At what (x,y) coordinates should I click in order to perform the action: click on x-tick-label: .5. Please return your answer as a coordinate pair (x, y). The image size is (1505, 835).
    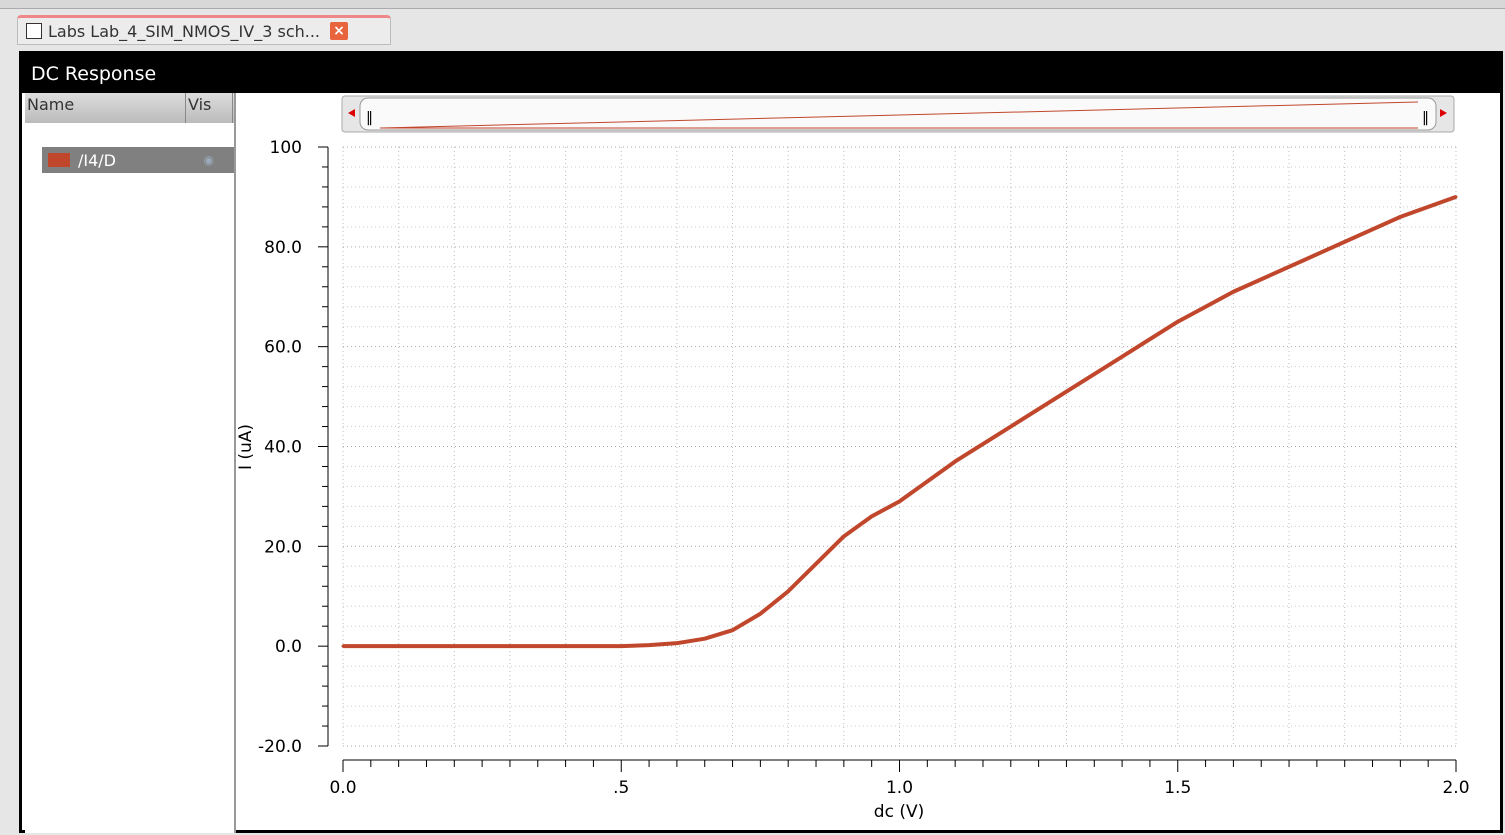
    Looking at the image, I should click on (621, 788).